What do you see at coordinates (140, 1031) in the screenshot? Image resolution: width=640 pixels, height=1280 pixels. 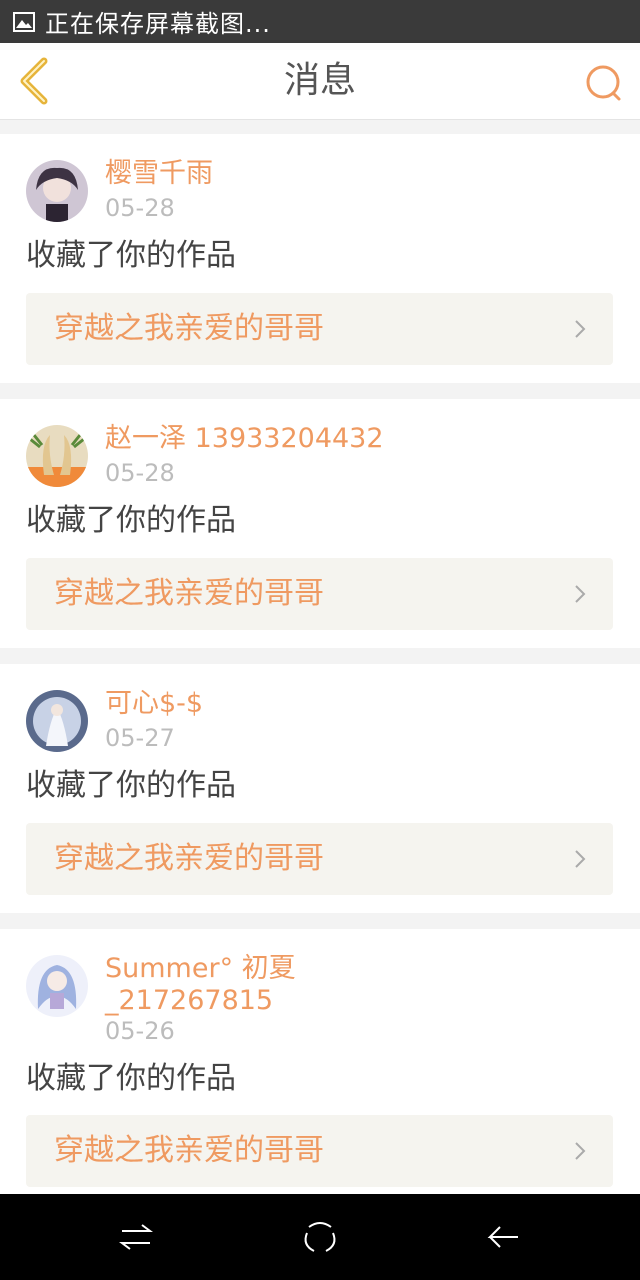 I see `message-date: 05-26` at bounding box center [140, 1031].